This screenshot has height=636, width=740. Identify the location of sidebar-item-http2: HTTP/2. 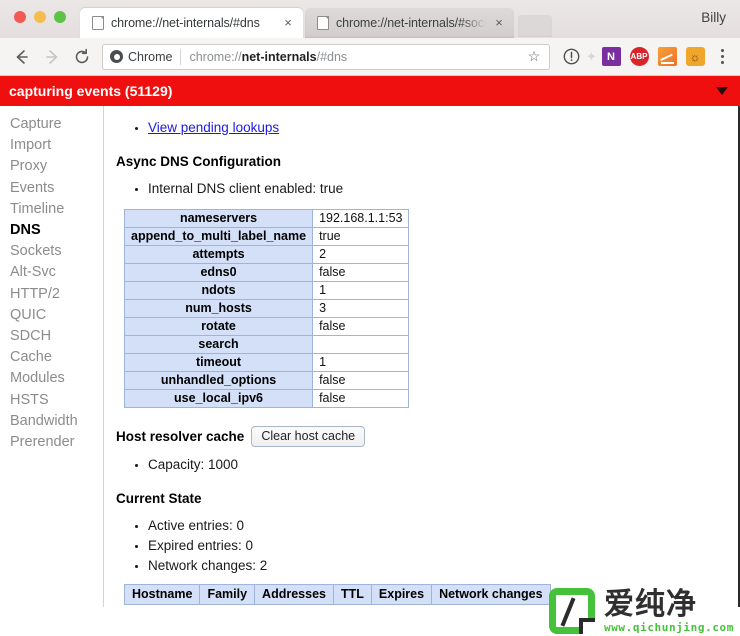
(56, 294).